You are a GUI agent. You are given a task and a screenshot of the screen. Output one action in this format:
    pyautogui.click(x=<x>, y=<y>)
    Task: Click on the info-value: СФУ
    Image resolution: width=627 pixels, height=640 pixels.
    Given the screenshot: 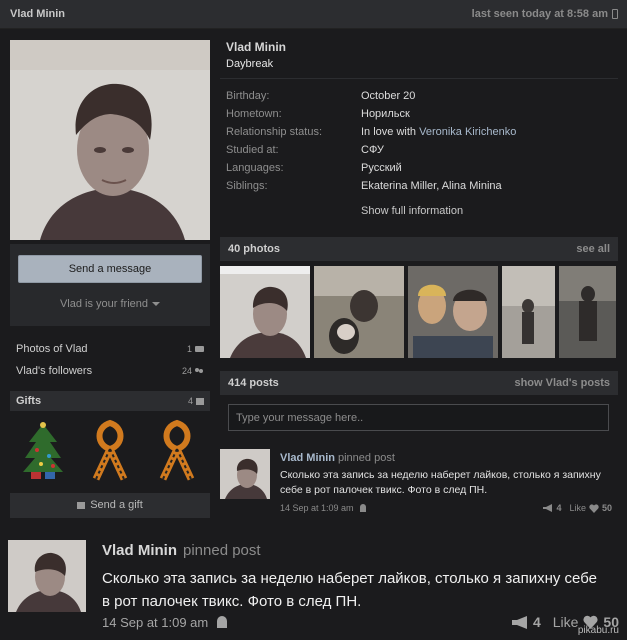 What is the action you would take?
    pyautogui.click(x=372, y=150)
    